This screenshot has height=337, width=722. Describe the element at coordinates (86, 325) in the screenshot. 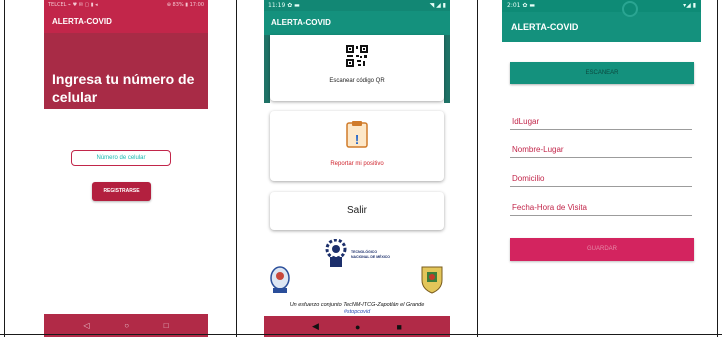

I see `back-icon: ◁` at that location.